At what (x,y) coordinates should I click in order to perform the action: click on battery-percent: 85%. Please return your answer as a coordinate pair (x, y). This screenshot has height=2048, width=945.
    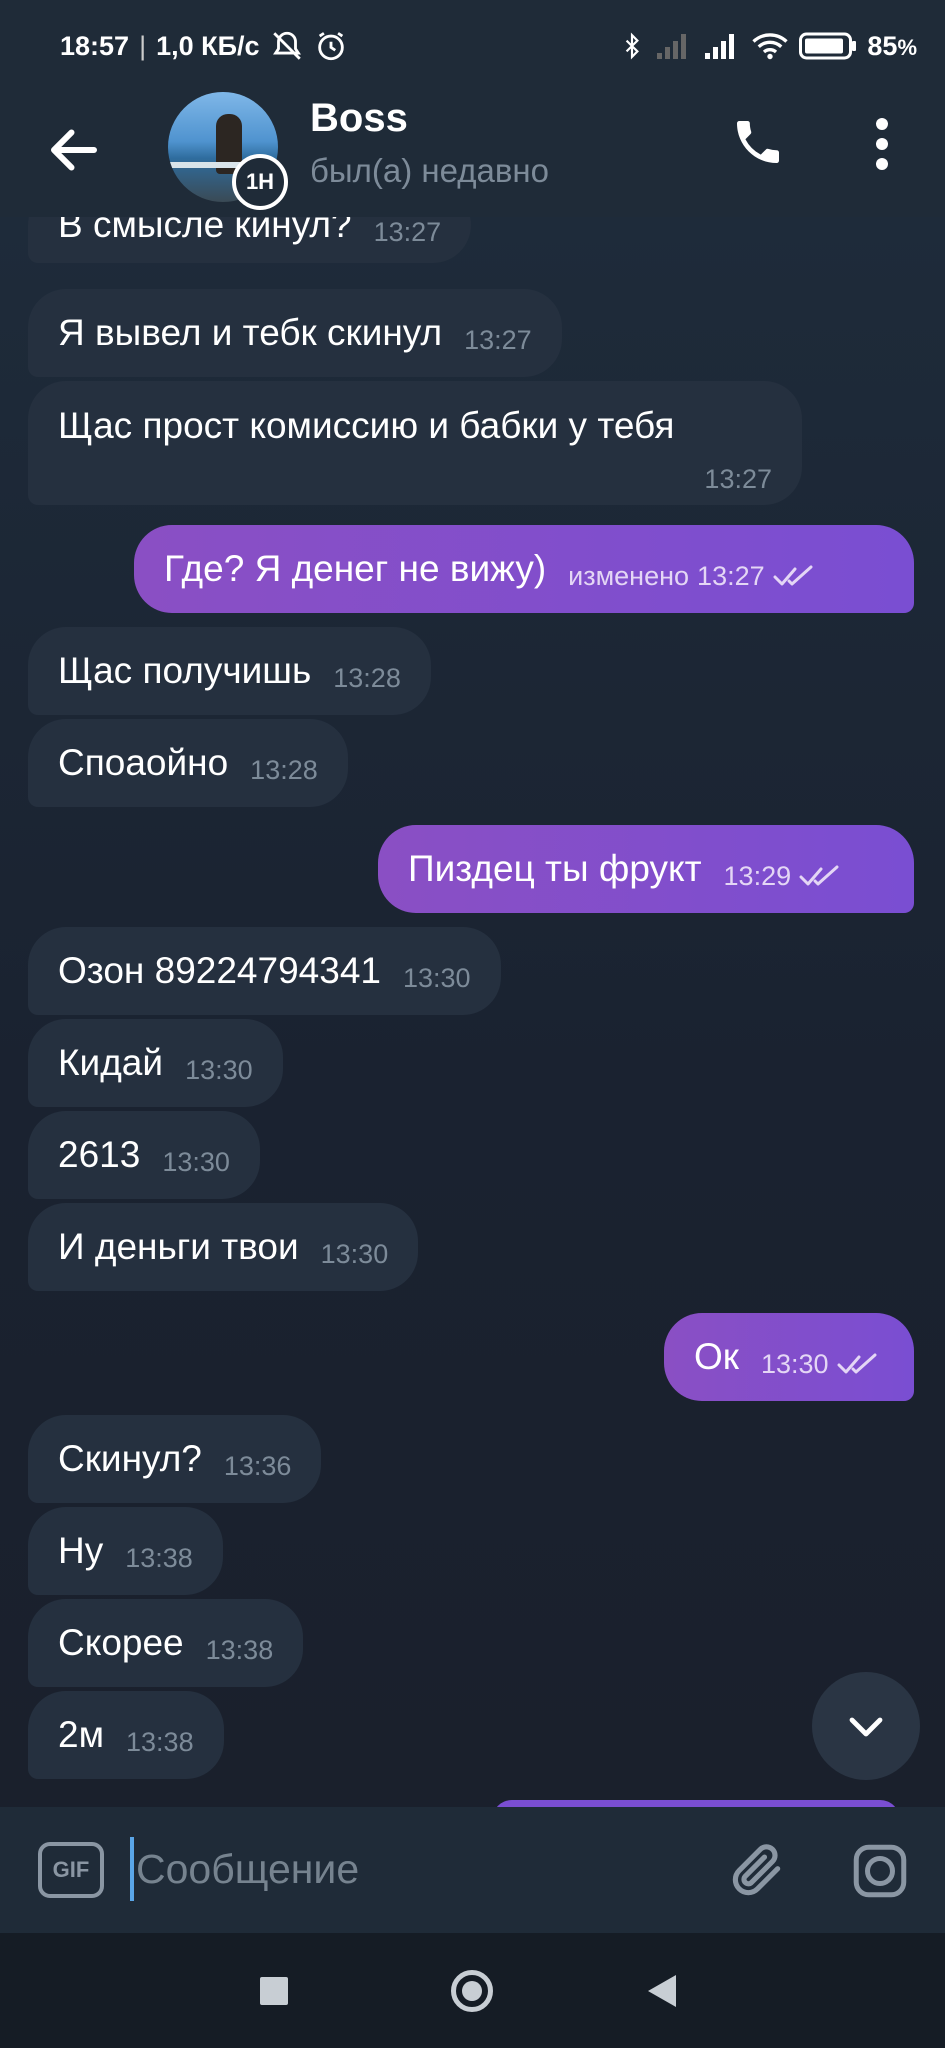
    Looking at the image, I should click on (892, 46).